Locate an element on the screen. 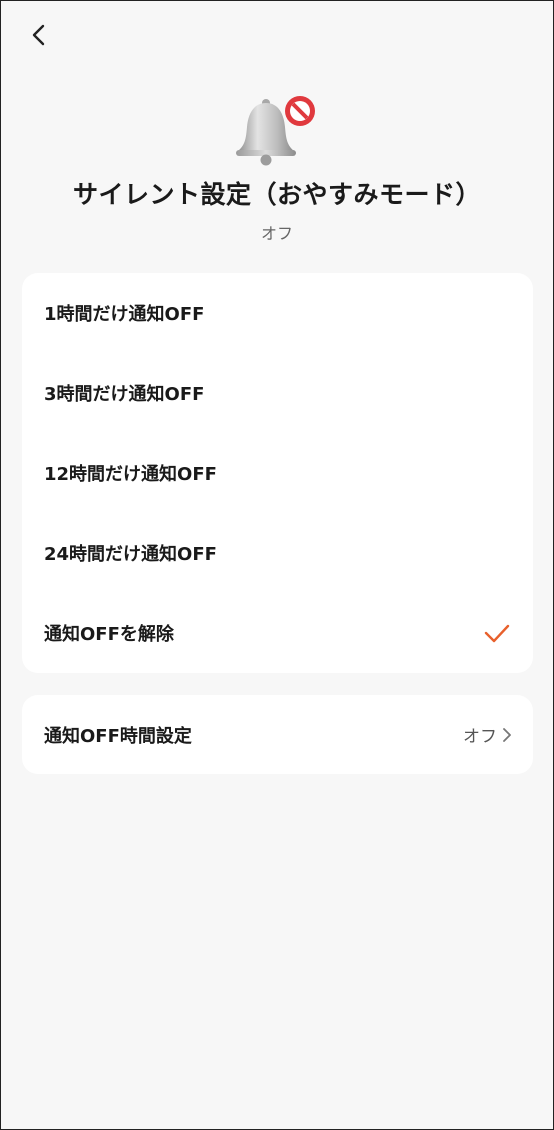 Image resolution: width=554 pixels, height=1130 pixels. option-label: 3時間だけ通知OFF is located at coordinates (124, 394).